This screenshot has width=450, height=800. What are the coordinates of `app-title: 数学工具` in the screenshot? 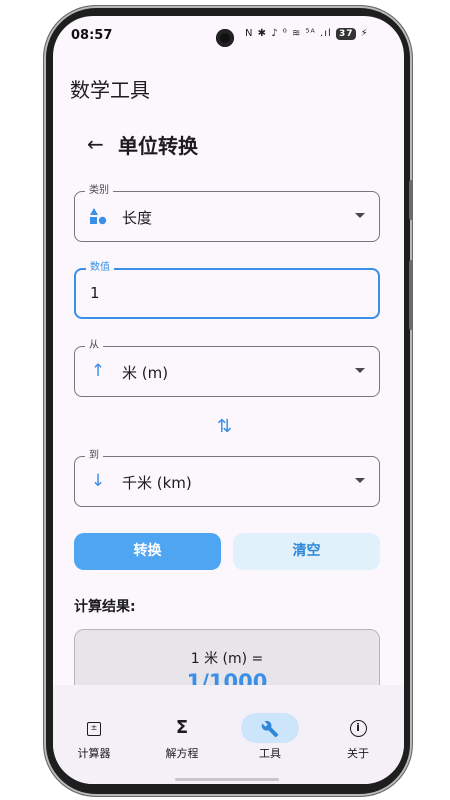 It's located at (110, 90).